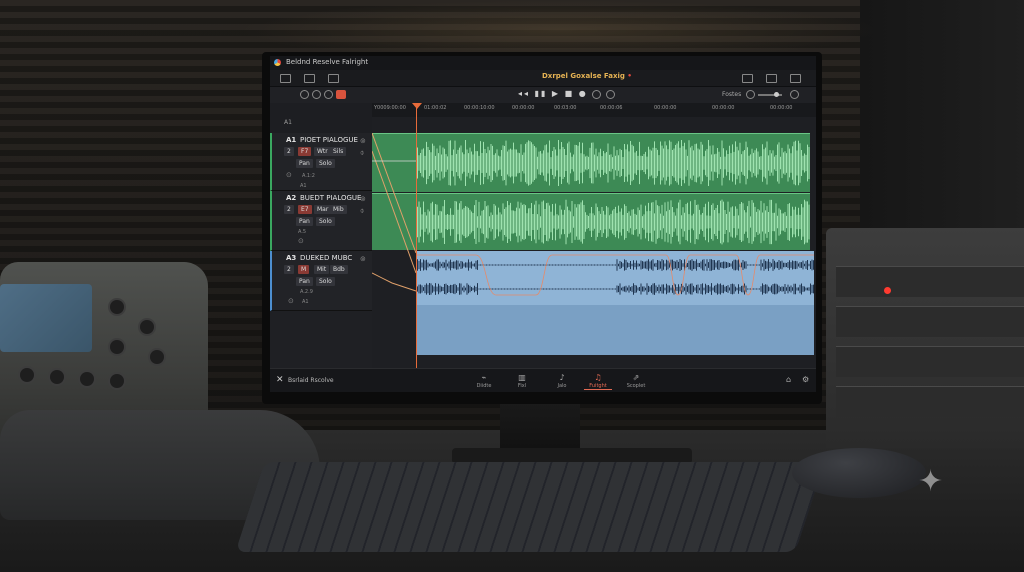 The width and height of the screenshot is (1024, 572). What do you see at coordinates (305, 209) in the screenshot?
I see `record-arm-button: E7` at bounding box center [305, 209].